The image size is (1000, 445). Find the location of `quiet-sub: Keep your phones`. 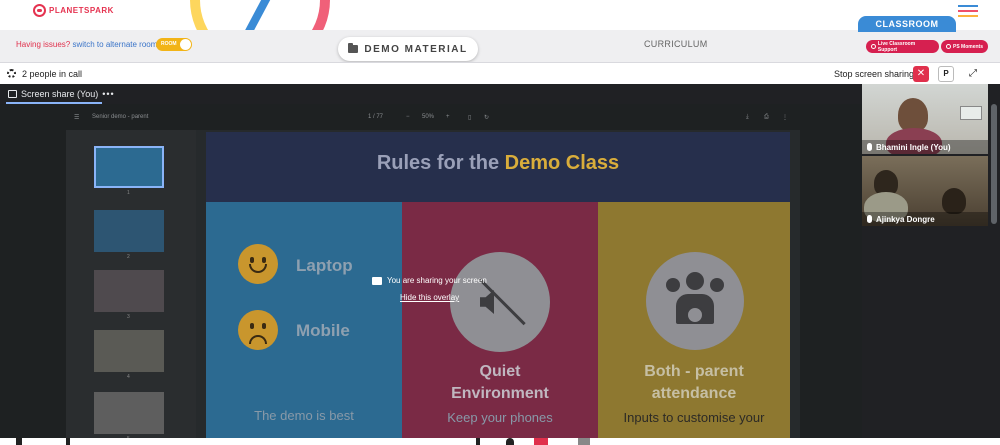

quiet-sub: Keep your phones is located at coordinates (500, 417).